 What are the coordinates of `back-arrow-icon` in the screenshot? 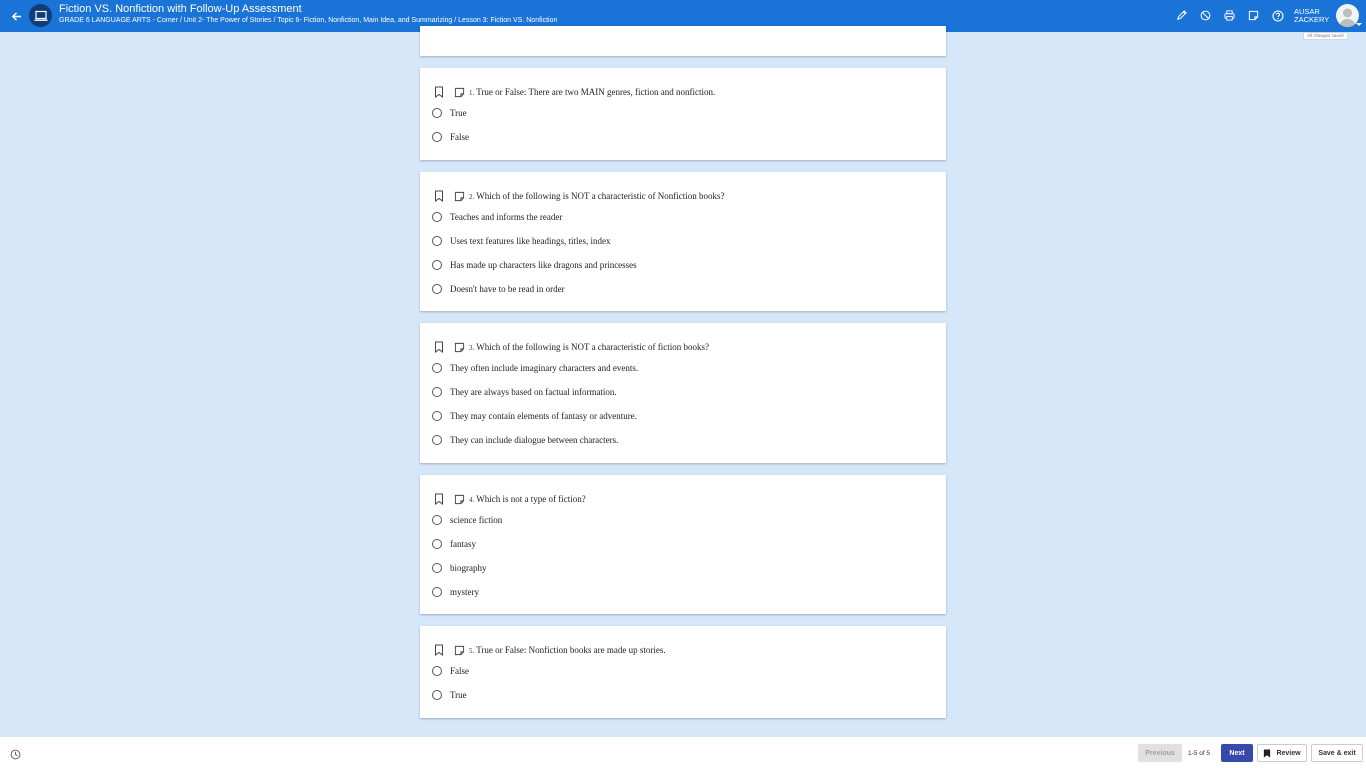 It's located at (16, 16).